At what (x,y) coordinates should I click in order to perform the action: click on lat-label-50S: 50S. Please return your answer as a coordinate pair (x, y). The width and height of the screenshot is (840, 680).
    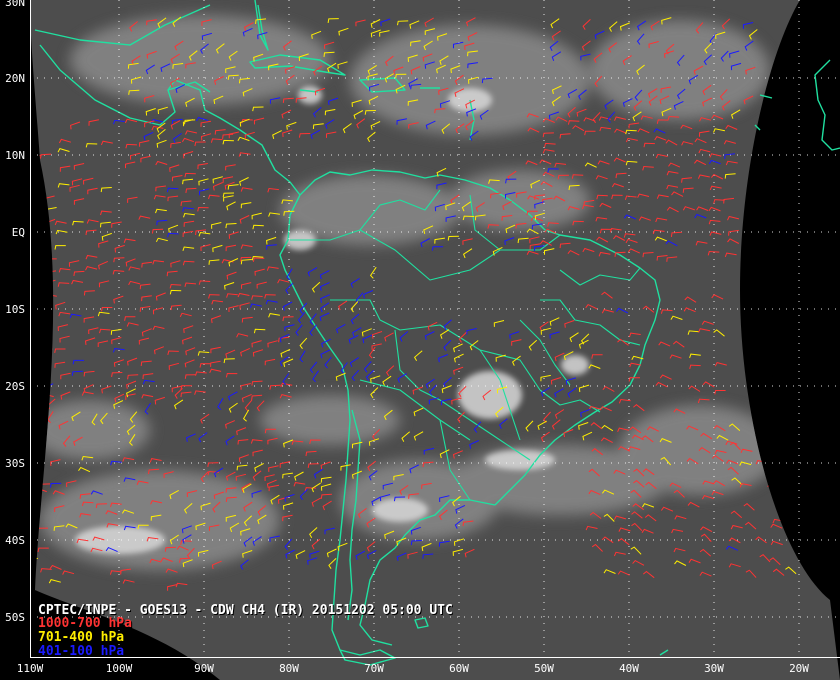
    Looking at the image, I should click on (15, 617).